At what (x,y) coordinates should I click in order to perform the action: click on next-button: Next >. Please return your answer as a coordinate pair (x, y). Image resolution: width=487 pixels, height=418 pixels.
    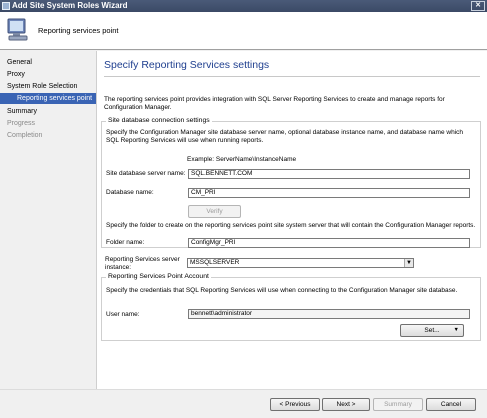
    Looking at the image, I should click on (346, 404).